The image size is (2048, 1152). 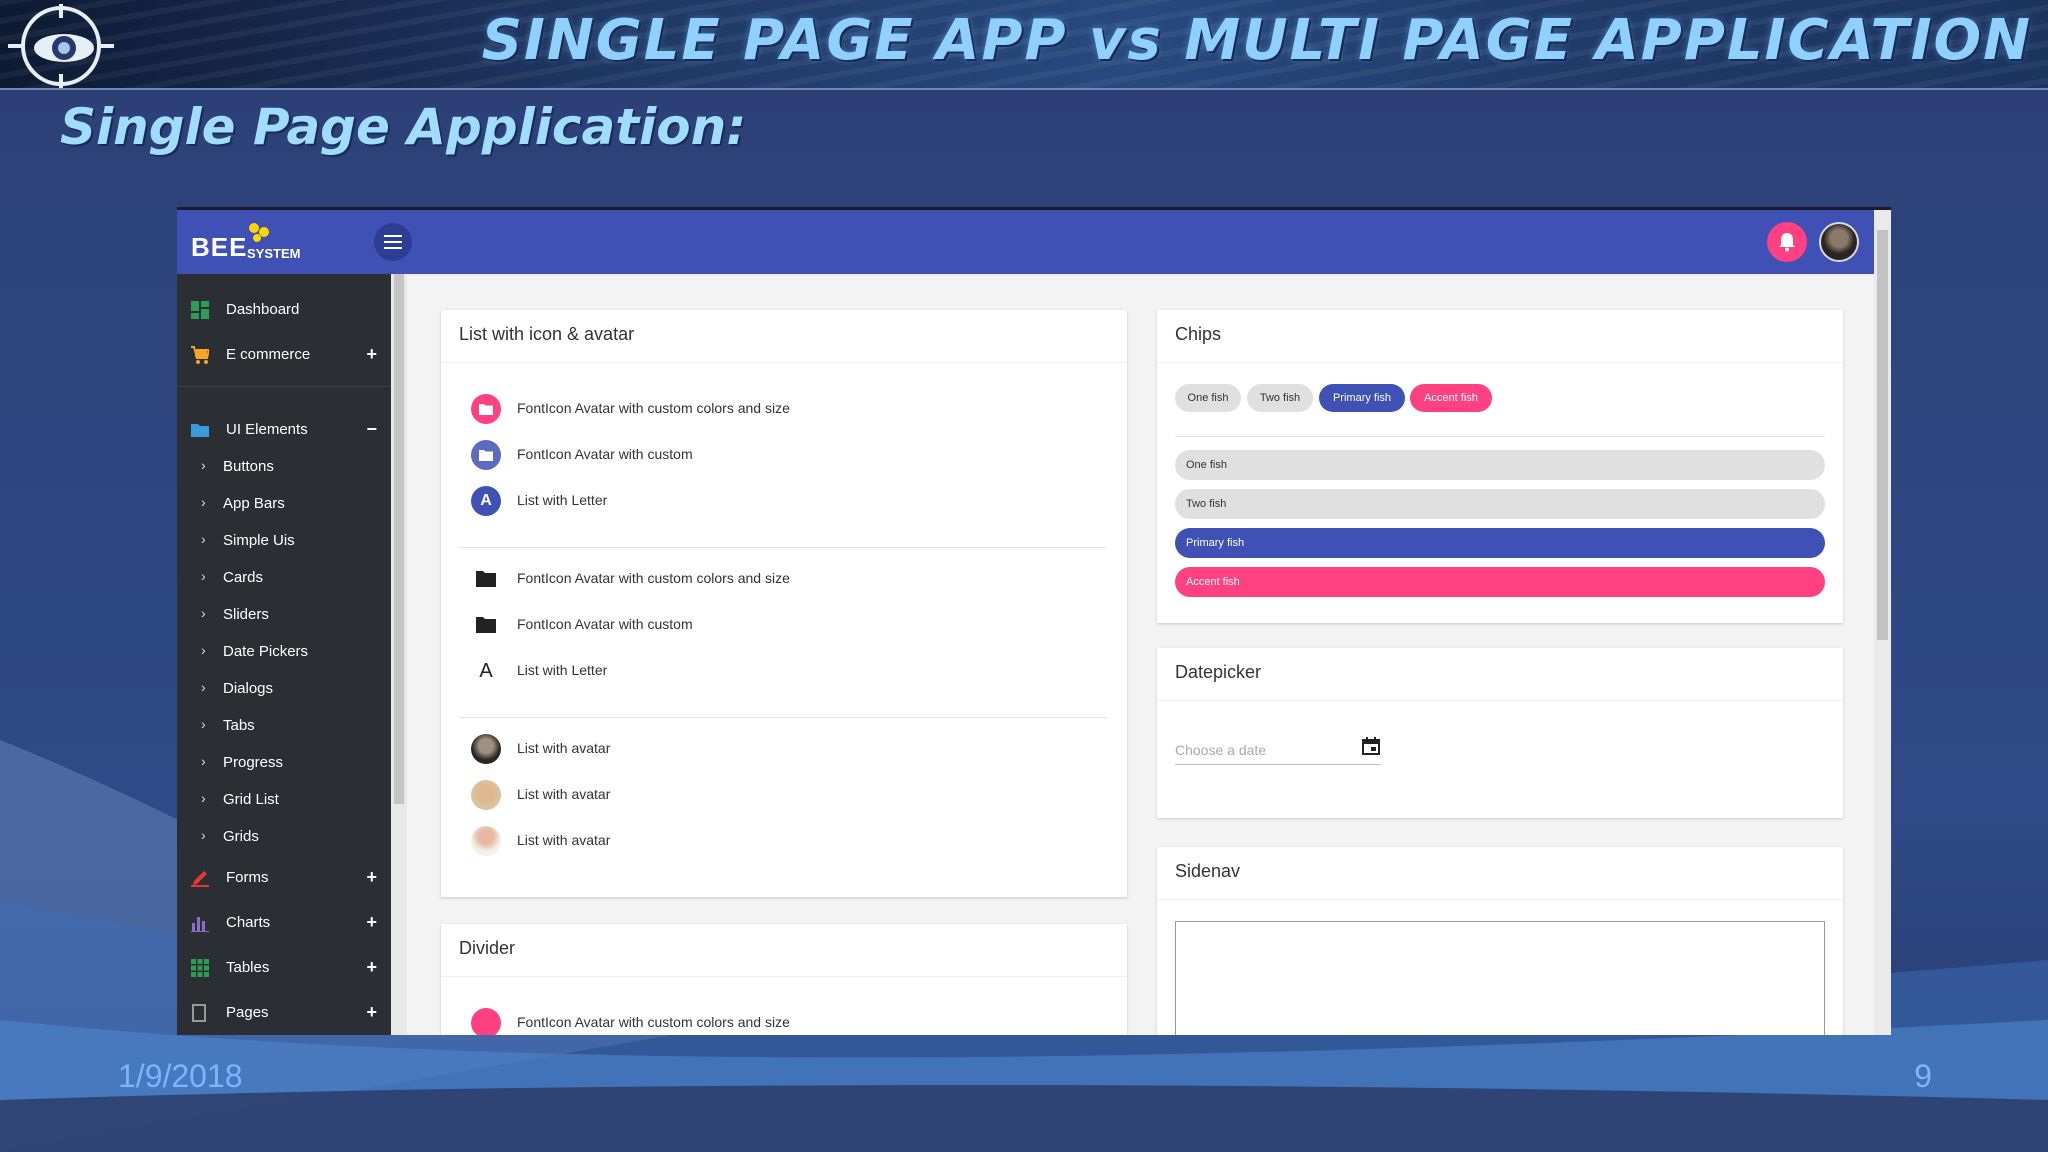 I want to click on grid-icon, so click(x=200, y=968).